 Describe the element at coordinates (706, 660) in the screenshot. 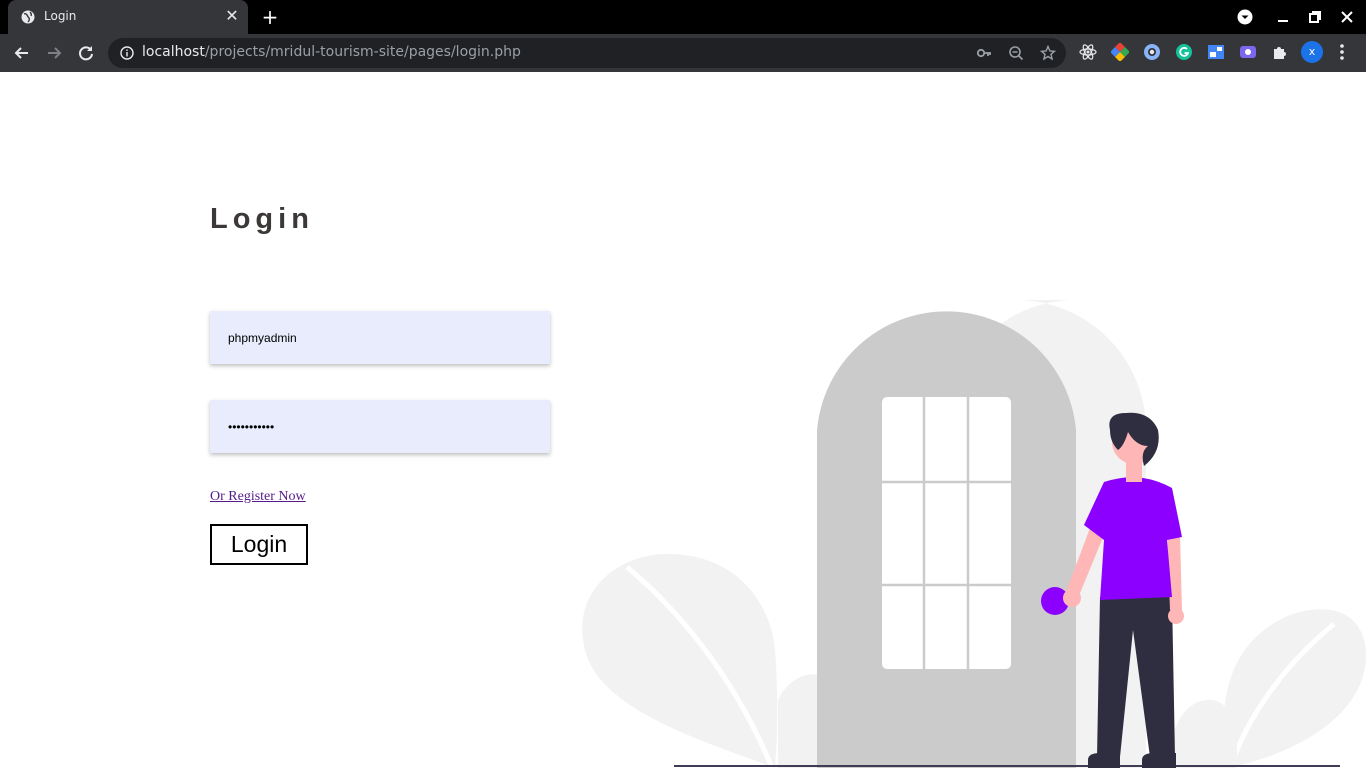

I see `left-plant-shape` at that location.